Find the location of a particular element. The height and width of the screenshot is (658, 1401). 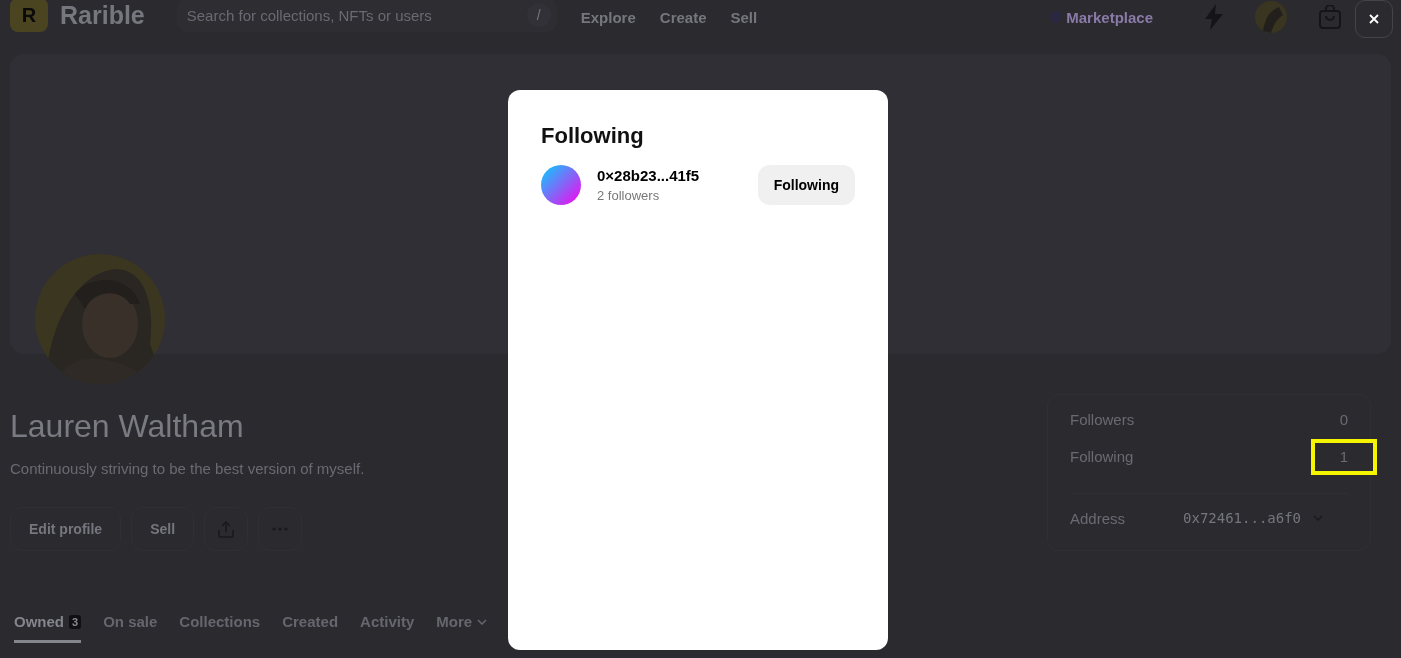

profile-tab: On sale is located at coordinates (130, 628).